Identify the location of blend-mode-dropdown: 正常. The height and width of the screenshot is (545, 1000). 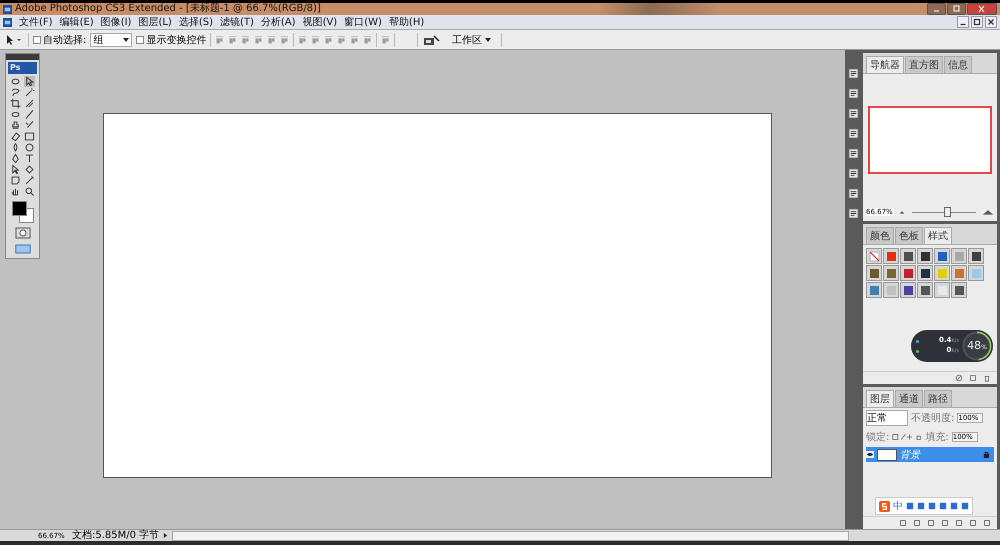
(887, 418).